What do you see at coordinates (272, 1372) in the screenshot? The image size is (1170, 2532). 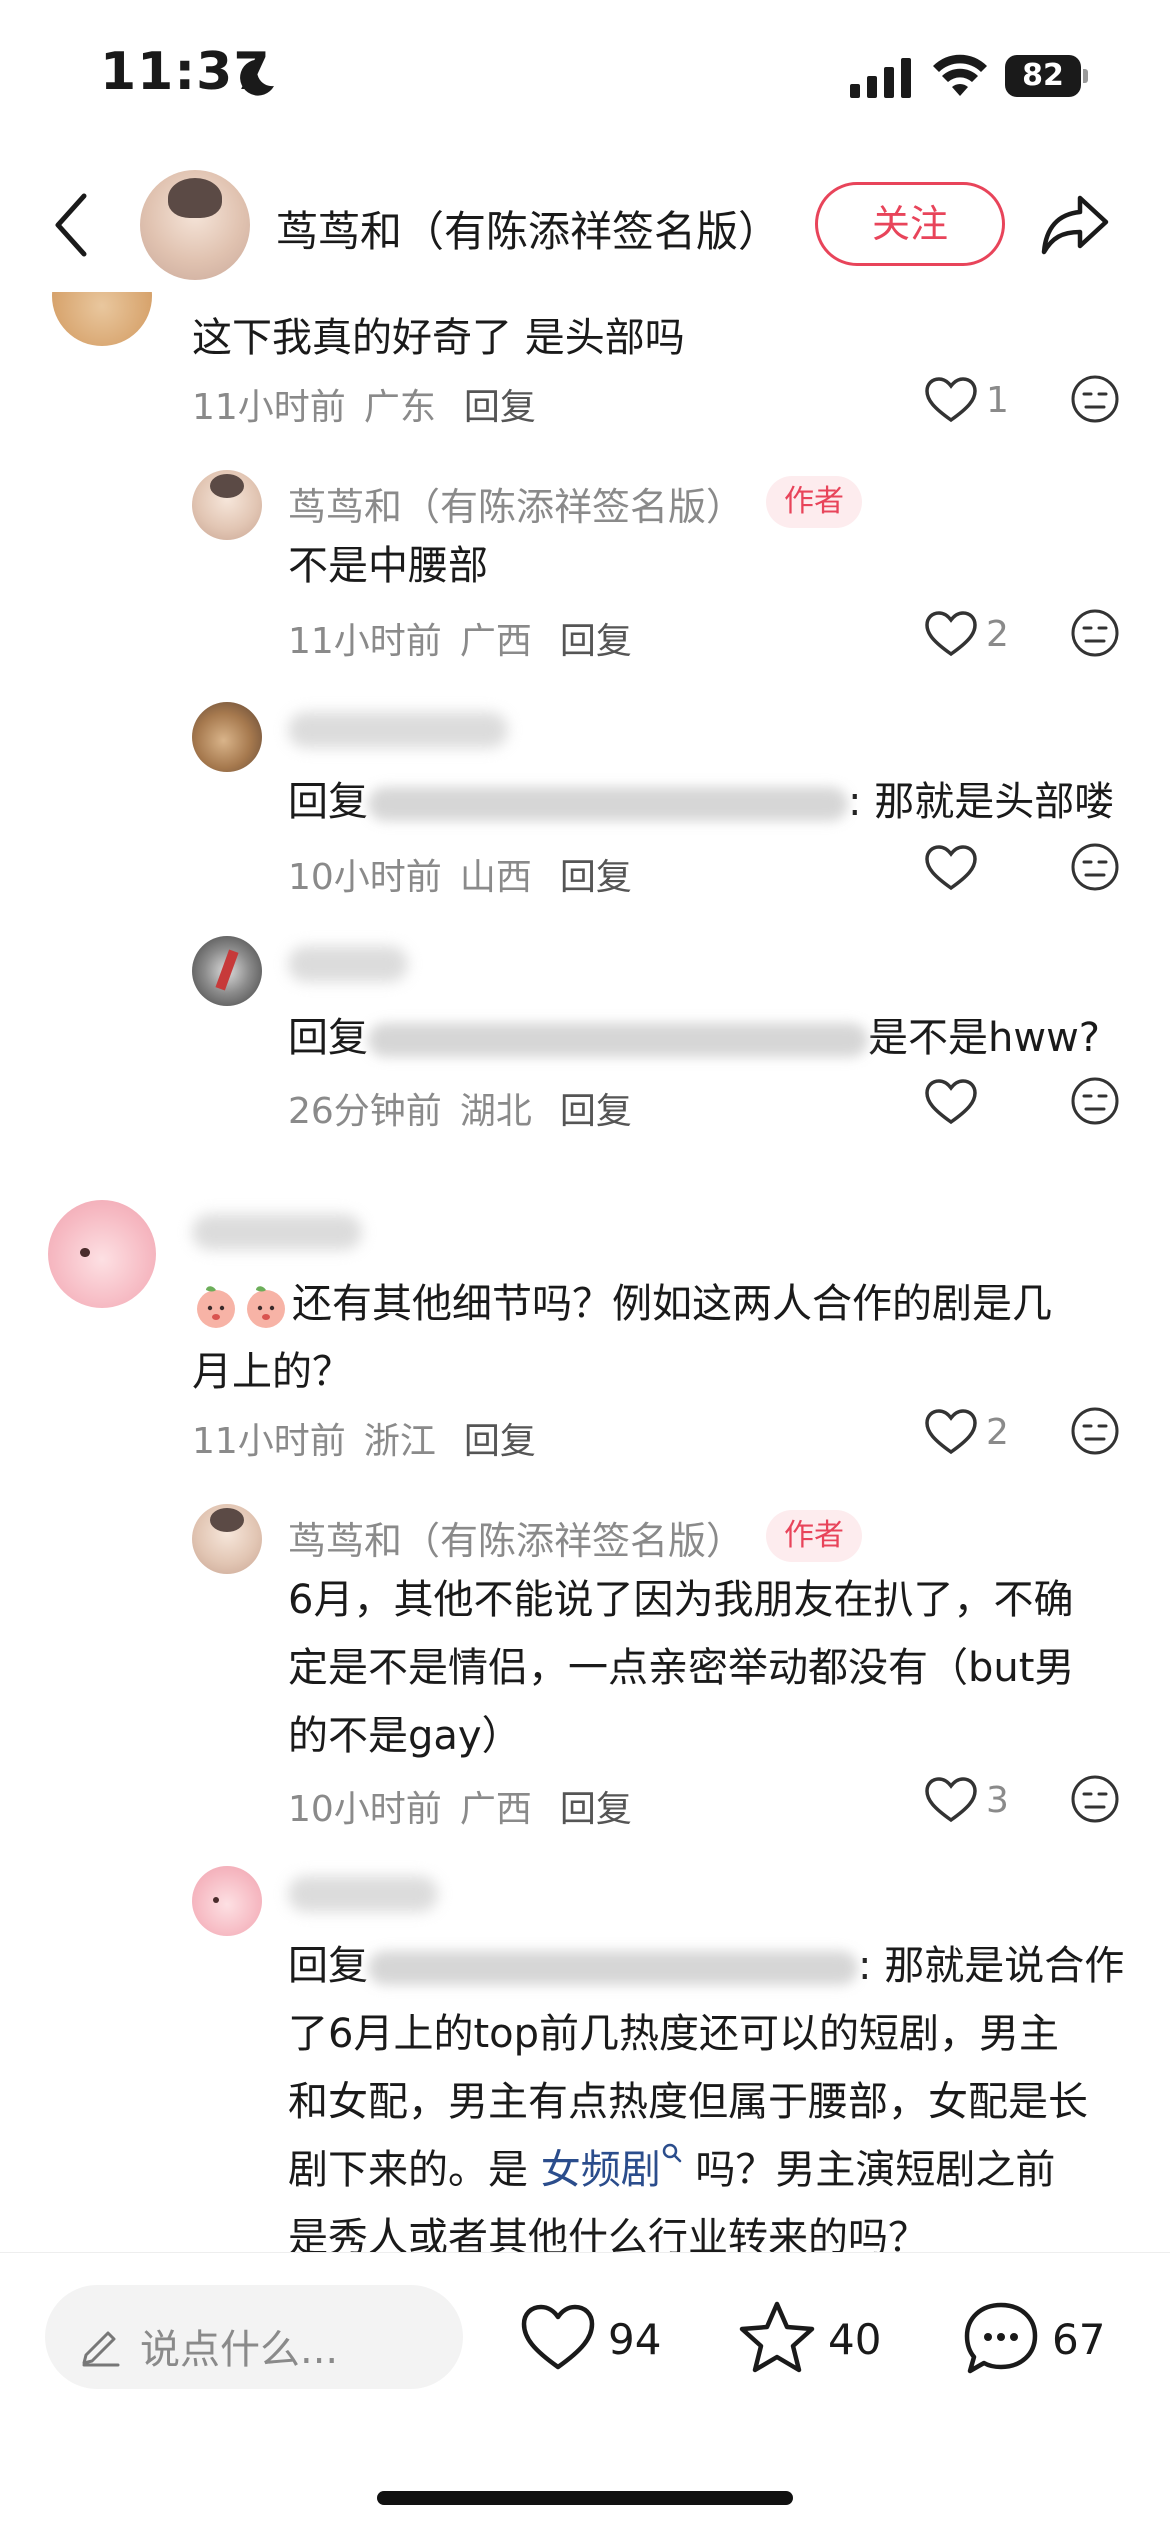 I see `comment-body-line: 月上的？` at bounding box center [272, 1372].